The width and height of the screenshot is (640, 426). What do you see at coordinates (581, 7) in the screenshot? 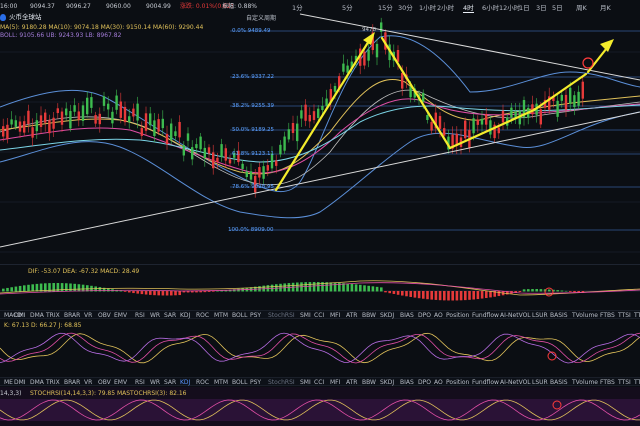
I see `tab-week: 周K` at bounding box center [581, 7].